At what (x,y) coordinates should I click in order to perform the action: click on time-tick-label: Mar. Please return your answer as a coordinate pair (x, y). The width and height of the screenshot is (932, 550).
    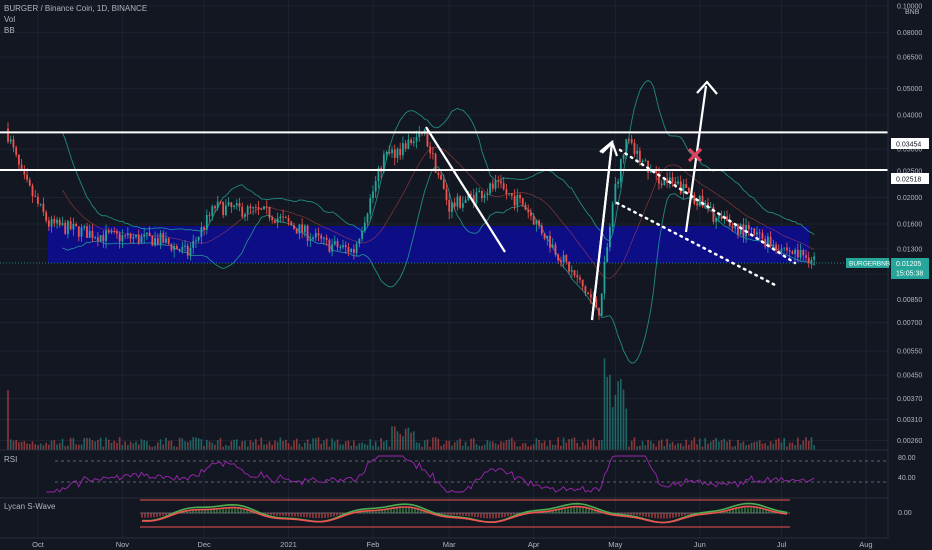
    Looking at the image, I should click on (449, 544).